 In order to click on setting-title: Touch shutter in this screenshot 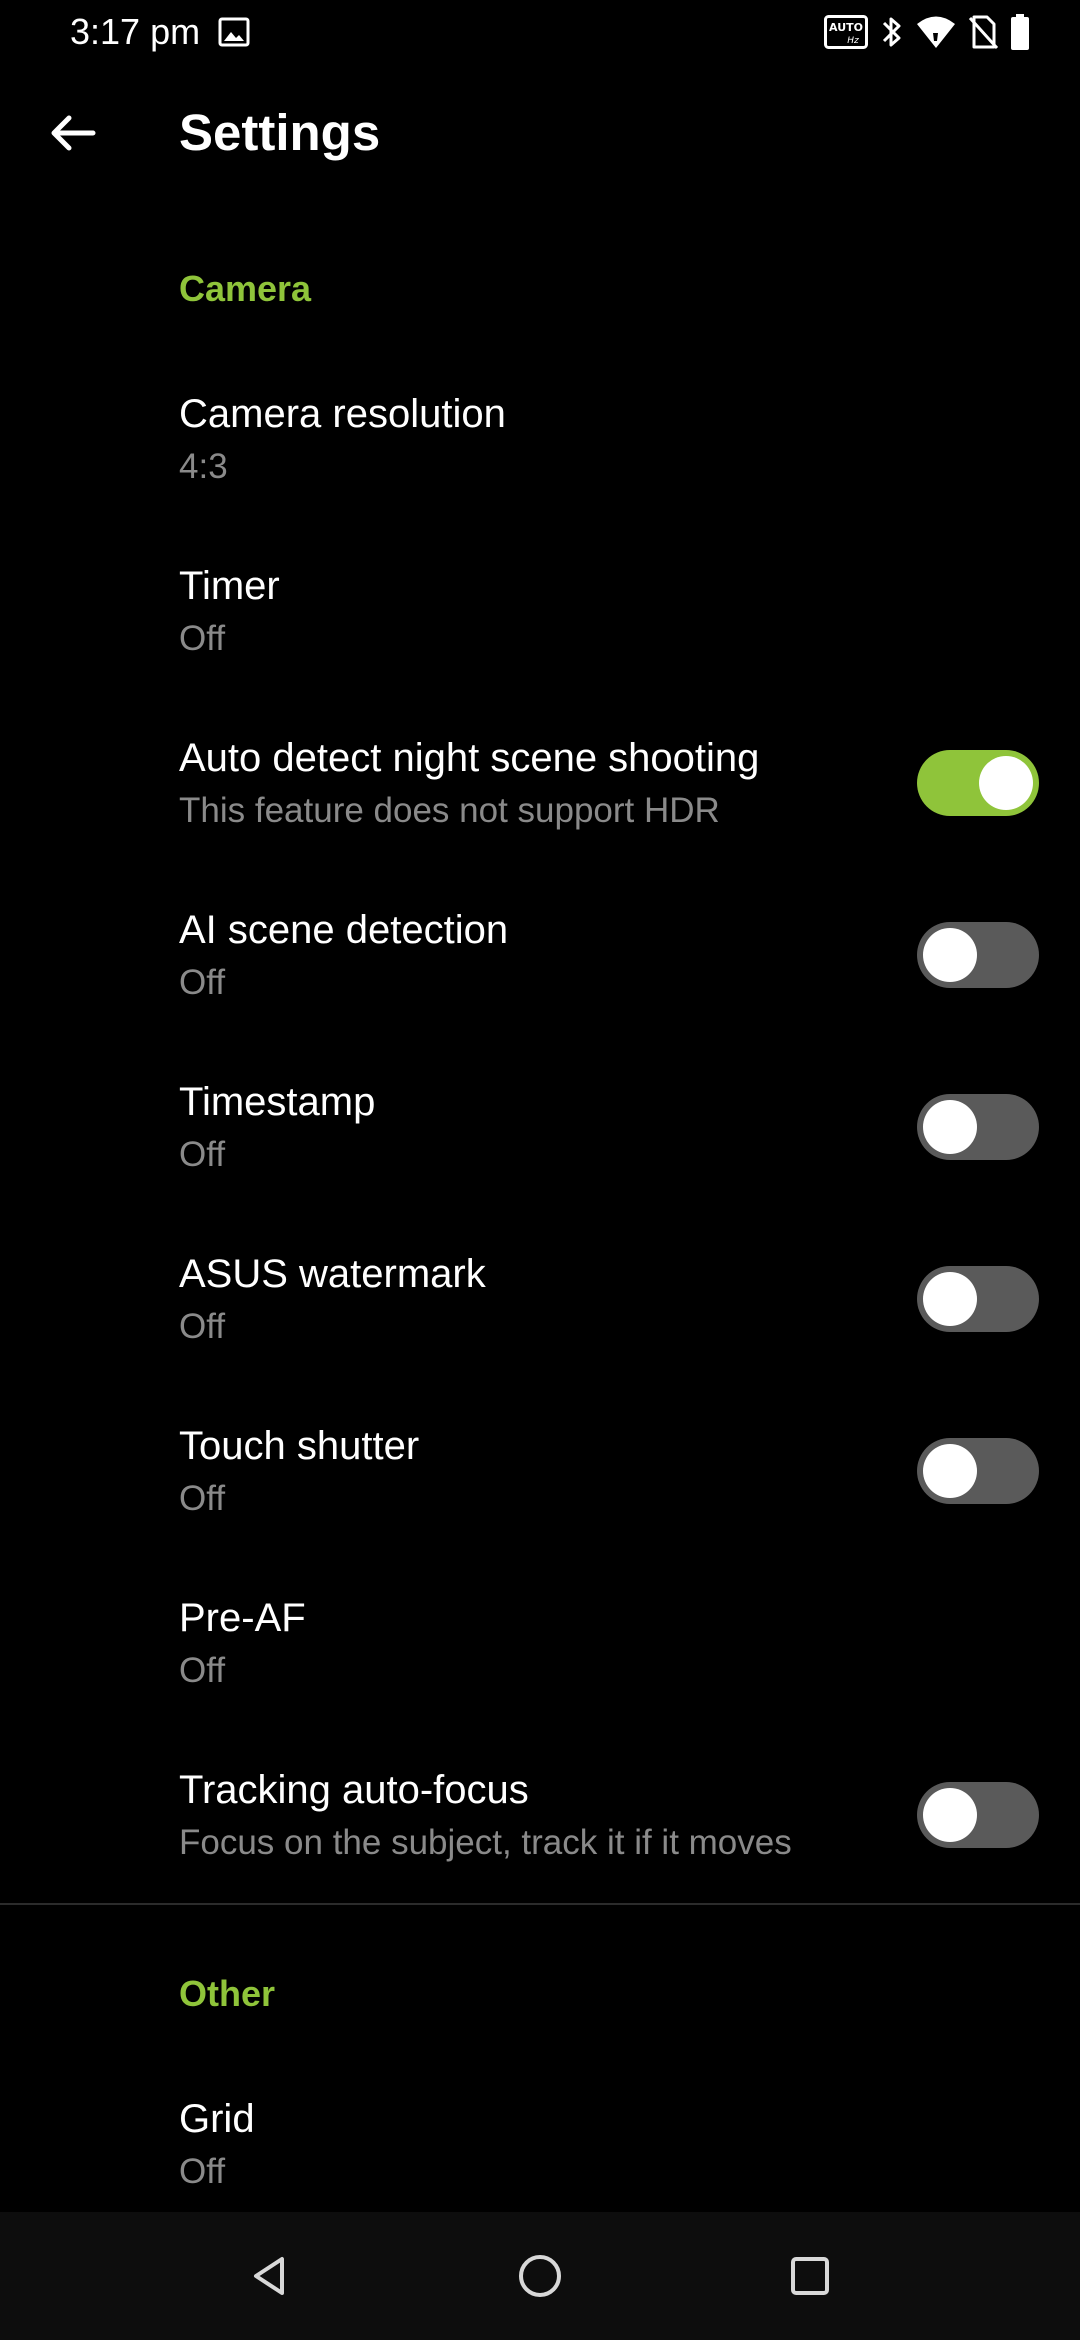, I will do `click(299, 1446)`.